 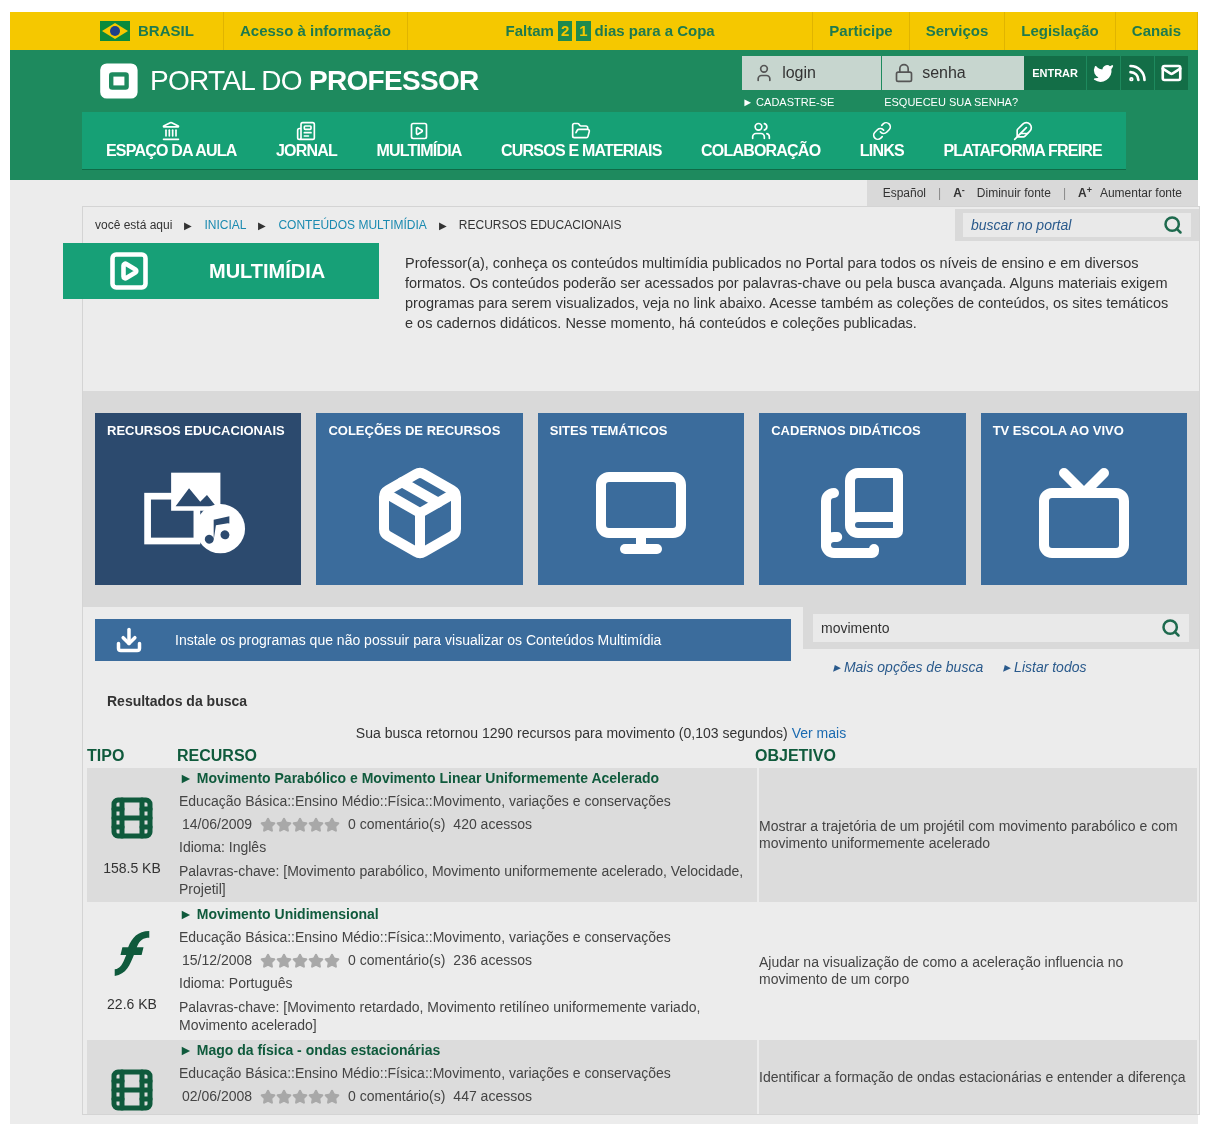 What do you see at coordinates (862, 499) in the screenshot?
I see `category-tile: CADERNOS DIDÁTICOS` at bounding box center [862, 499].